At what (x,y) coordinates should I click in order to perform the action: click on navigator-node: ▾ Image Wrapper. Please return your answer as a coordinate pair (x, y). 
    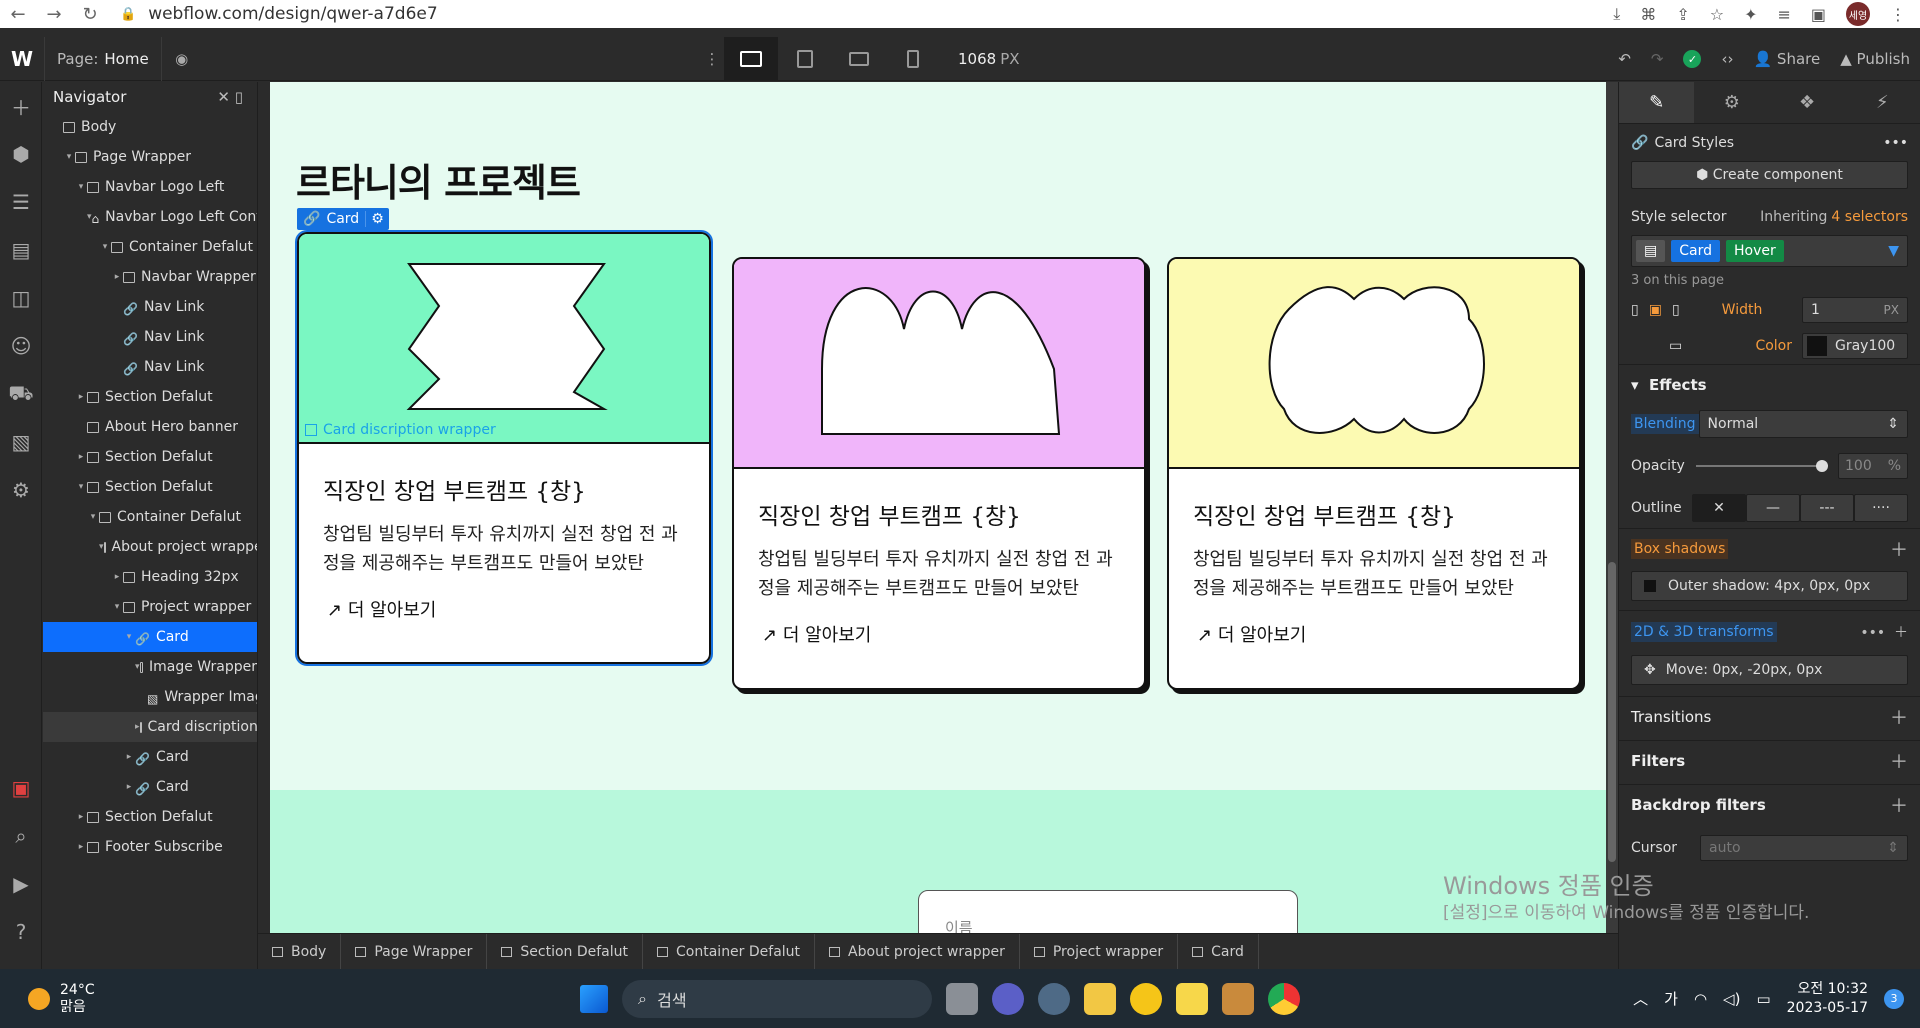
    Looking at the image, I should click on (150, 667).